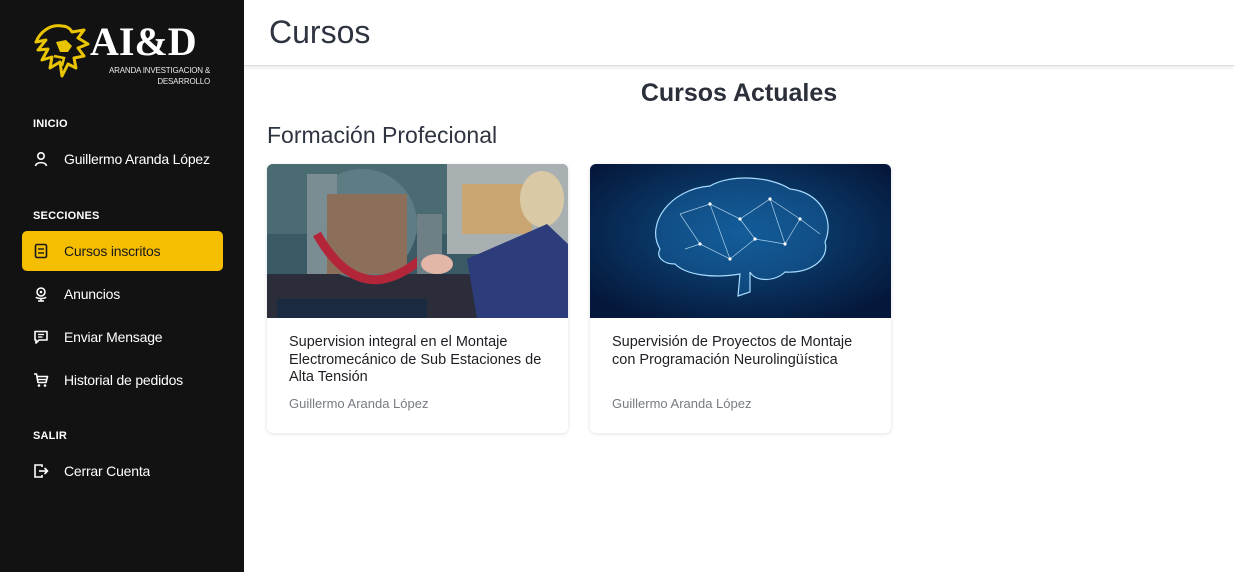 The height and width of the screenshot is (572, 1234). I want to click on sidebar-item-cerrar-cuenta: Cerrar Cuenta, so click(122, 471).